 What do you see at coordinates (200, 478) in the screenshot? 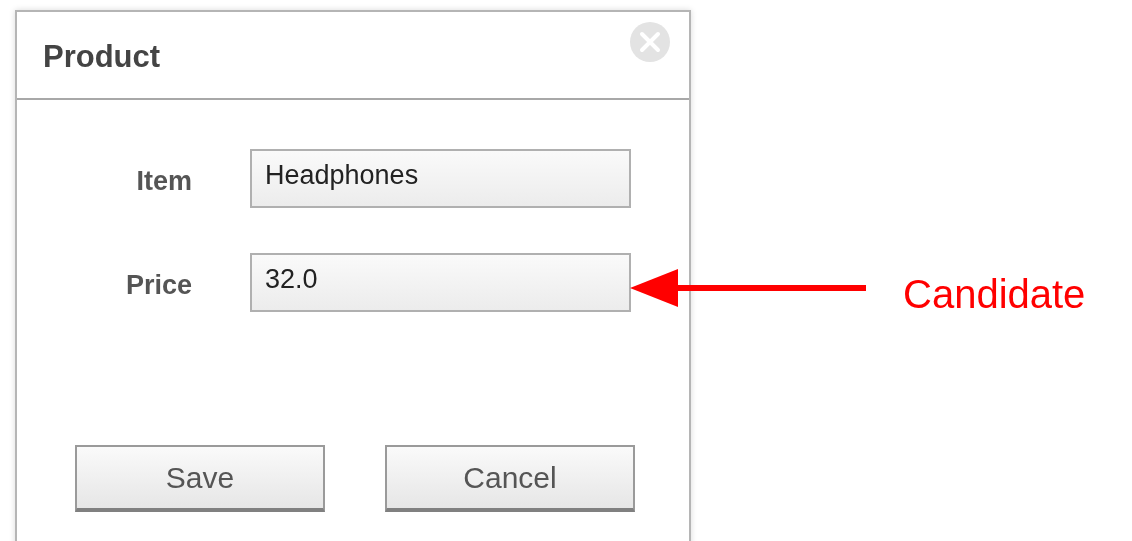
I see `dialog-button: Save` at bounding box center [200, 478].